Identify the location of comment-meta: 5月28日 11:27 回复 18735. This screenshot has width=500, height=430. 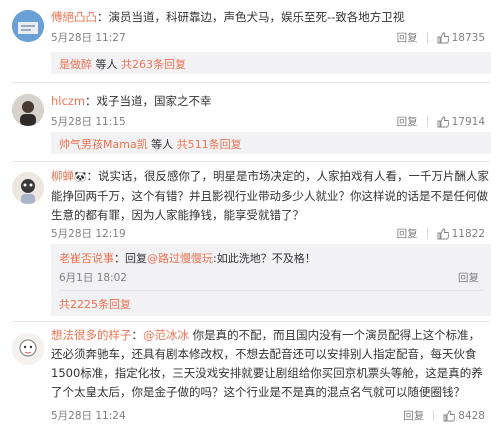
(271, 38).